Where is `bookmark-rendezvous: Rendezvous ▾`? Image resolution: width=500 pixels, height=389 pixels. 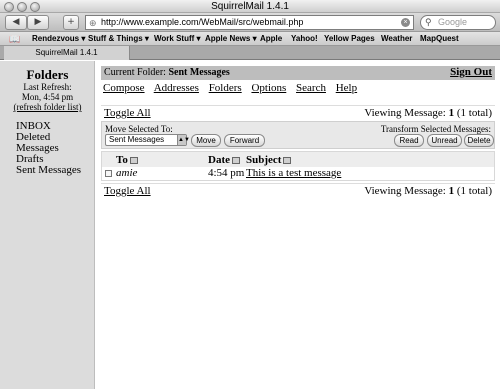 bookmark-rendezvous: Rendezvous ▾ is located at coordinates (58, 39).